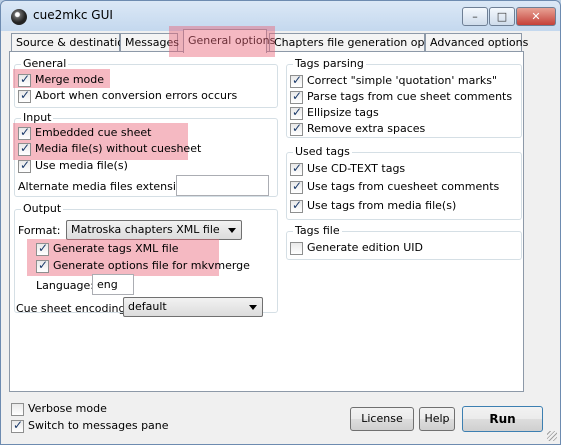 Image resolution: width=561 pixels, height=445 pixels. I want to click on format-select: Matroska chapters XML file, so click(154, 230).